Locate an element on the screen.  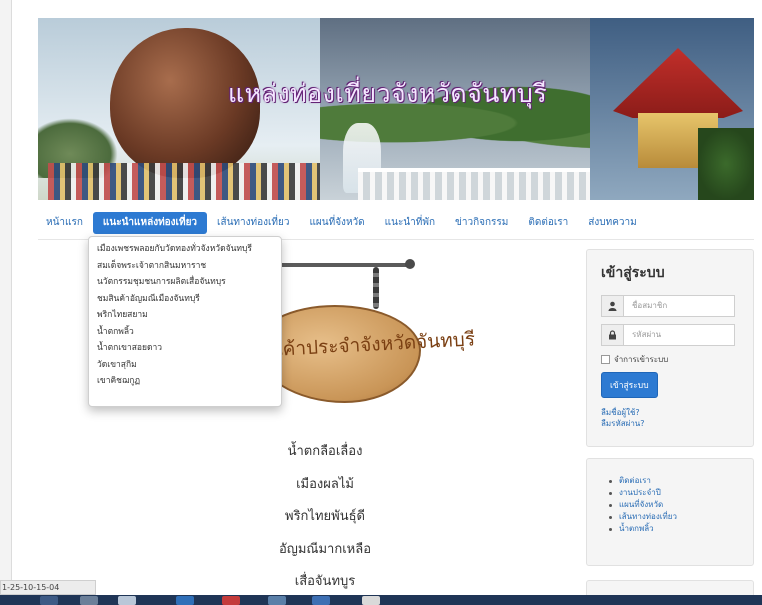
remember-me-checkbox is located at coordinates (605, 359).